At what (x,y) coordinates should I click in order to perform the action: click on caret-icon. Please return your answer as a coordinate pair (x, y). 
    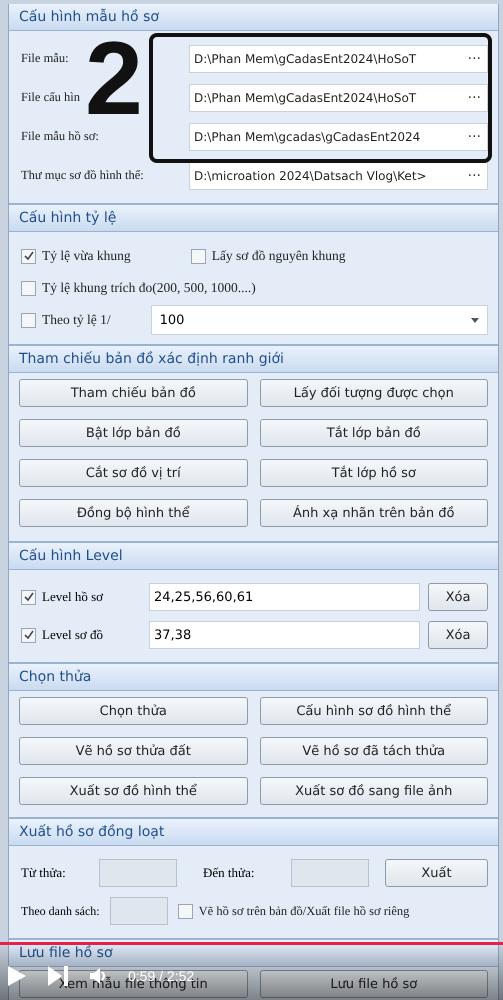
    Looking at the image, I should click on (475, 320).